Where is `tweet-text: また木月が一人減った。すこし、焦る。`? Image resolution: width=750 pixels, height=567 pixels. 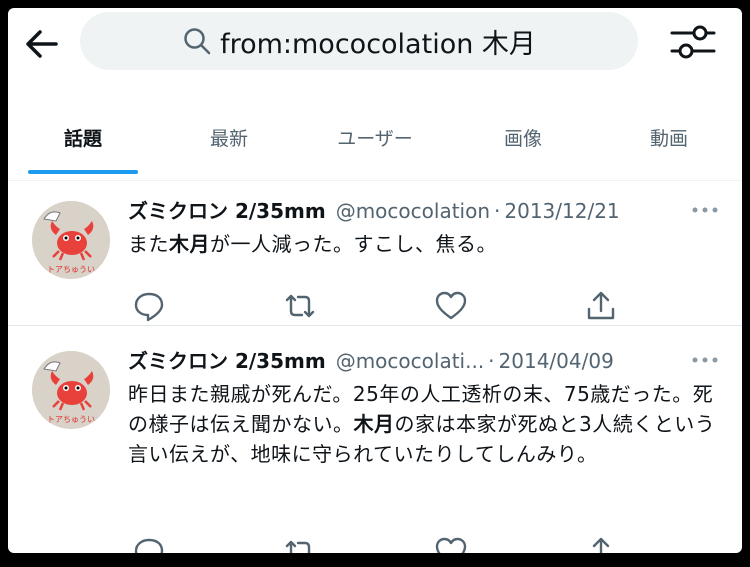 tweet-text: また木月が一人減った。すこし、焦る。 is located at coordinates (426, 244).